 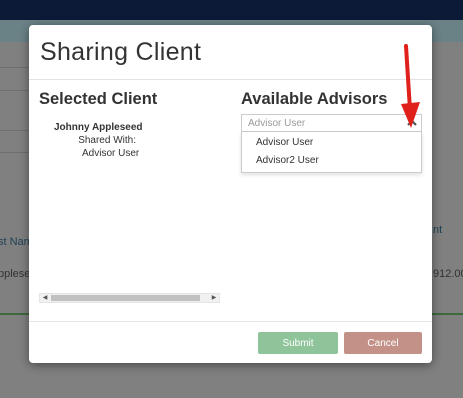 What do you see at coordinates (298, 343) in the screenshot?
I see `submit-button: Submit` at bounding box center [298, 343].